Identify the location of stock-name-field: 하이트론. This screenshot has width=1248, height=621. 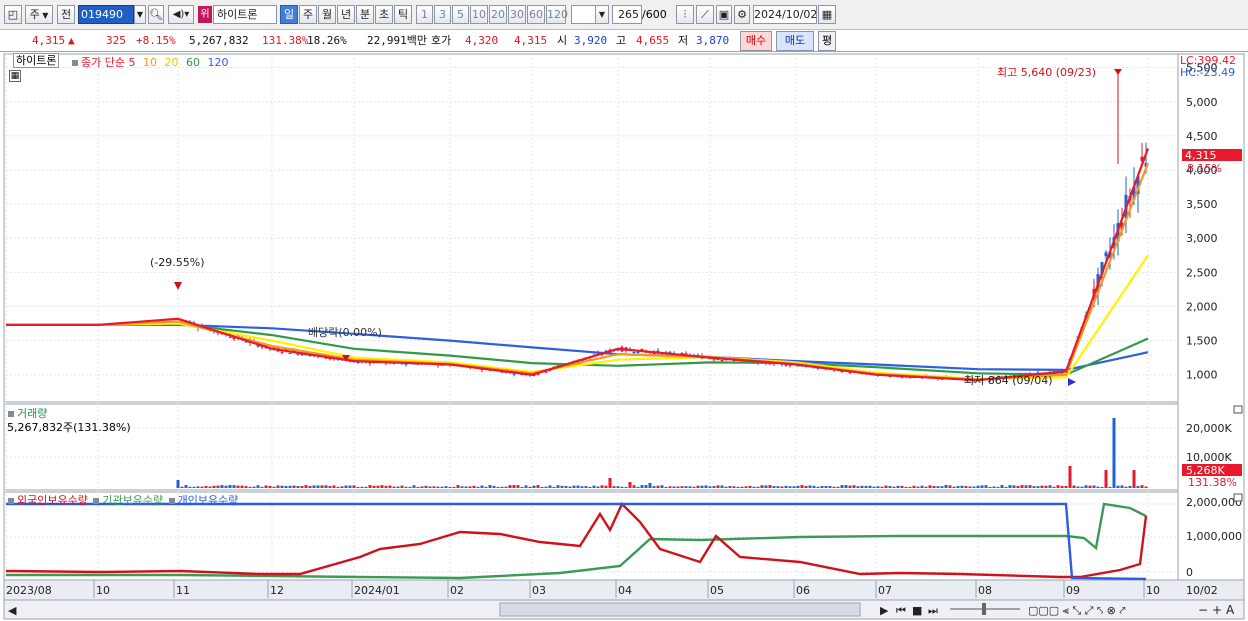
(245, 14).